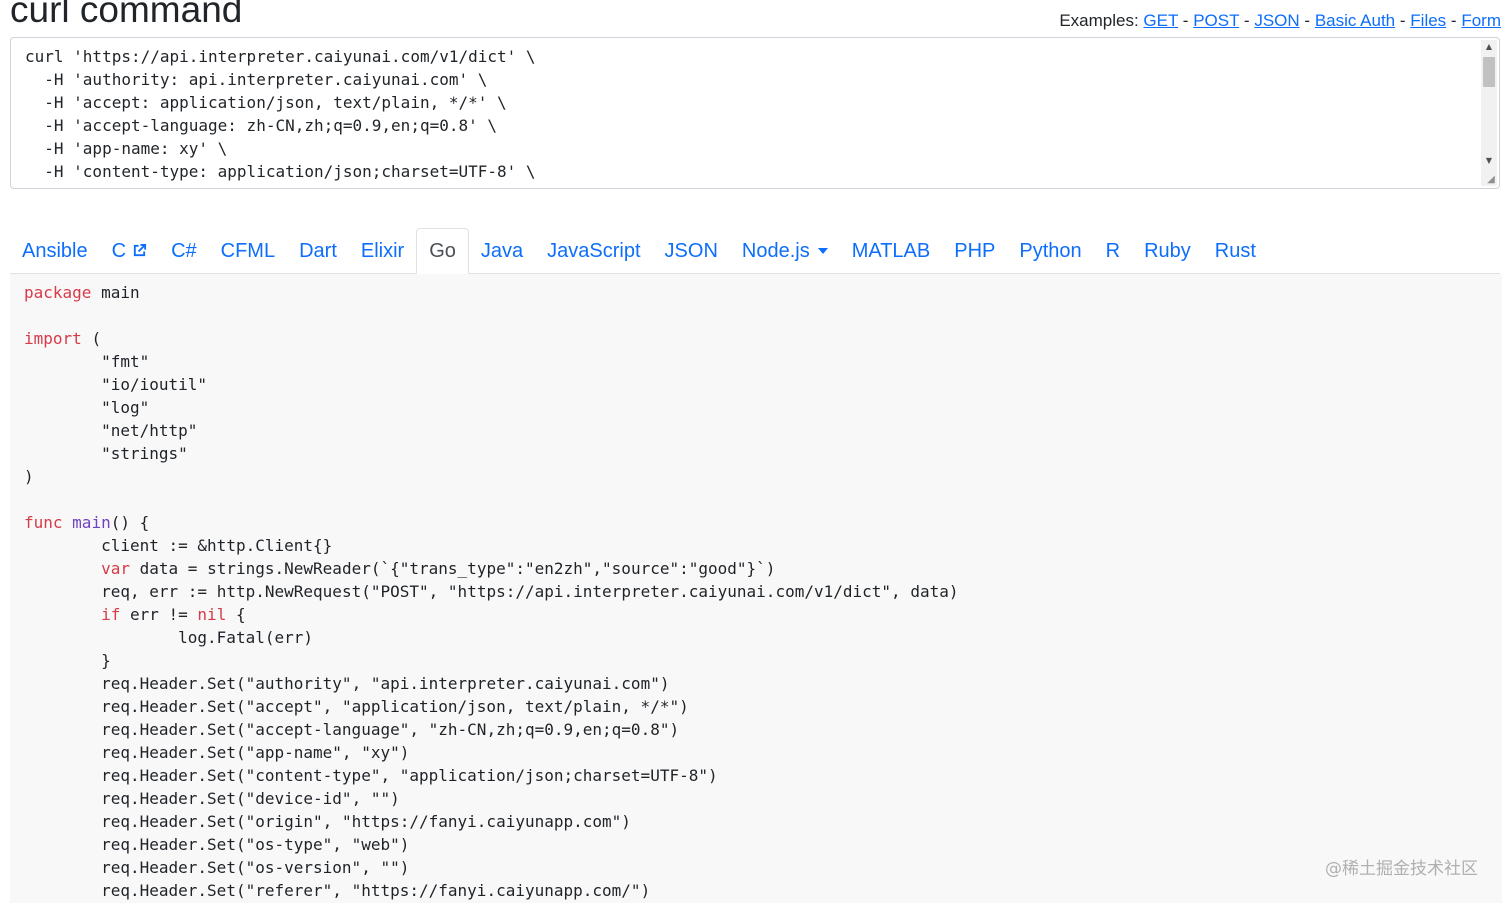 Image resolution: width=1512 pixels, height=903 pixels. I want to click on curl-line: -H 'app-name: xy' \, so click(126, 148).